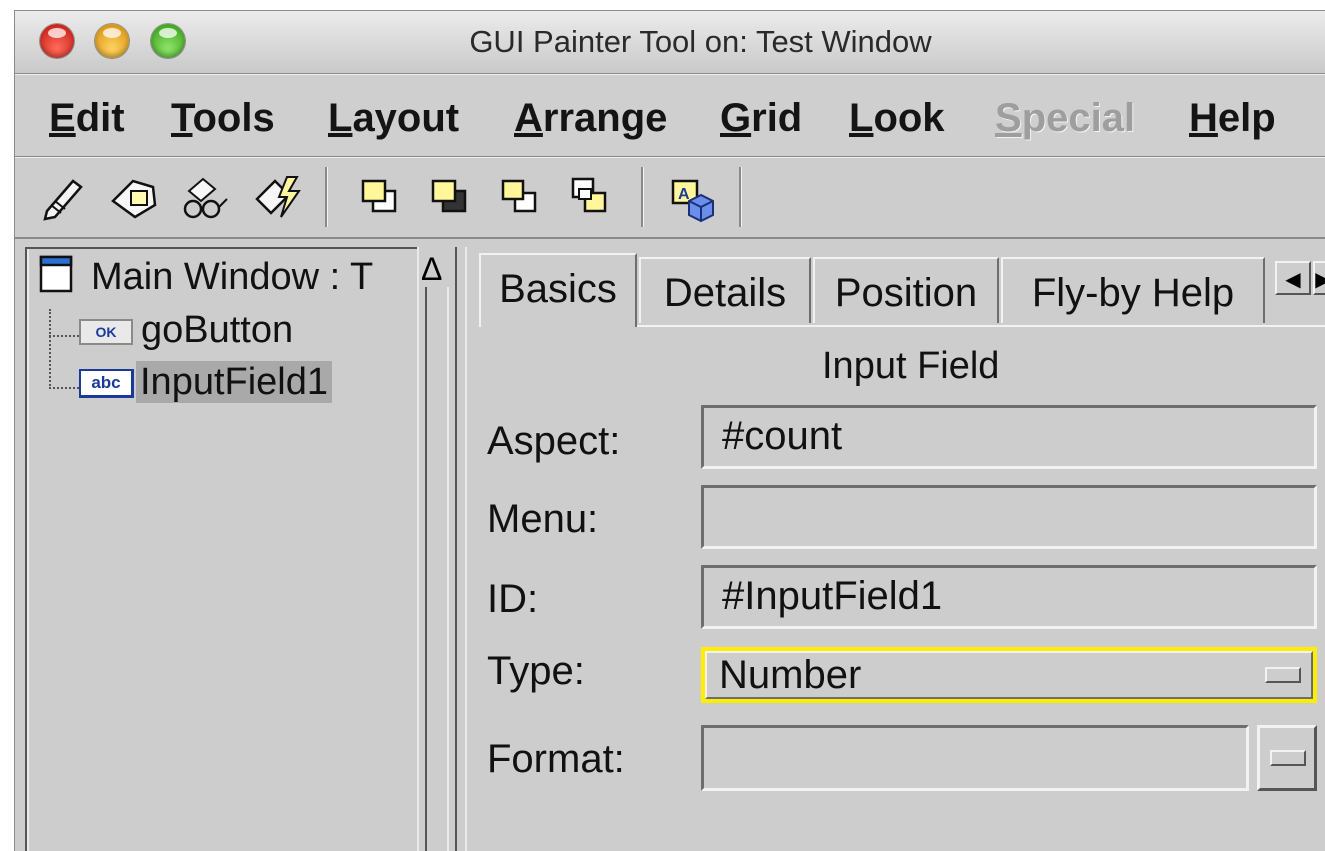 The height and width of the screenshot is (851, 1325). I want to click on menu-layout: Layout, so click(393, 118).